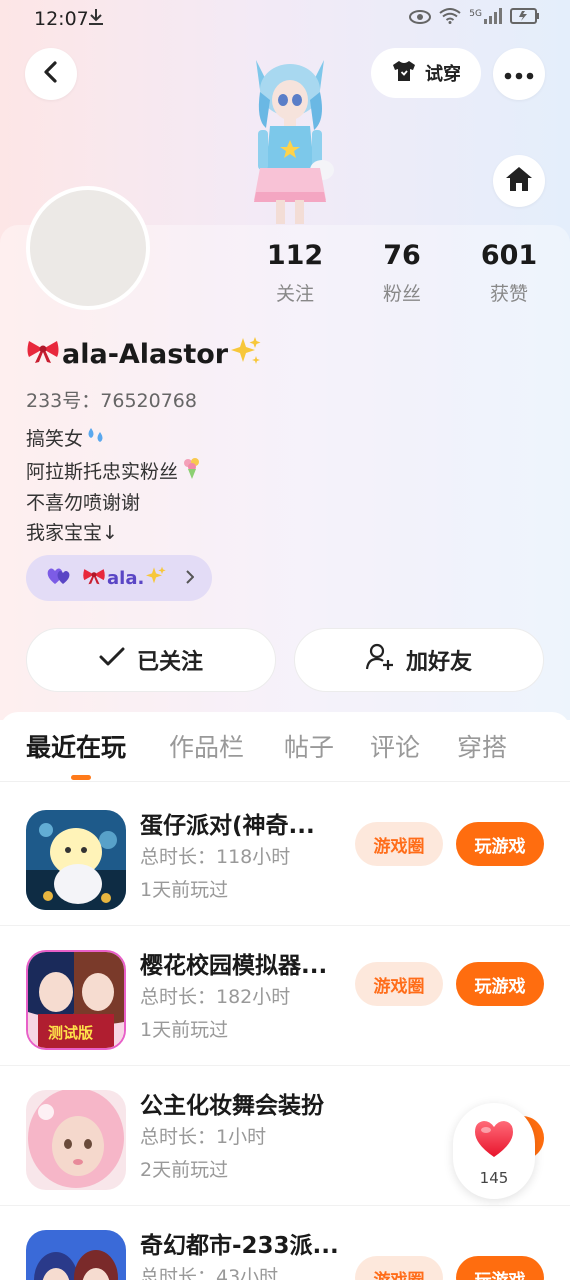 Image resolution: width=570 pixels, height=1280 pixels. Describe the element at coordinates (102, 471) in the screenshot. I see `bio-line: 阿拉斯托忠实粉丝` at that location.